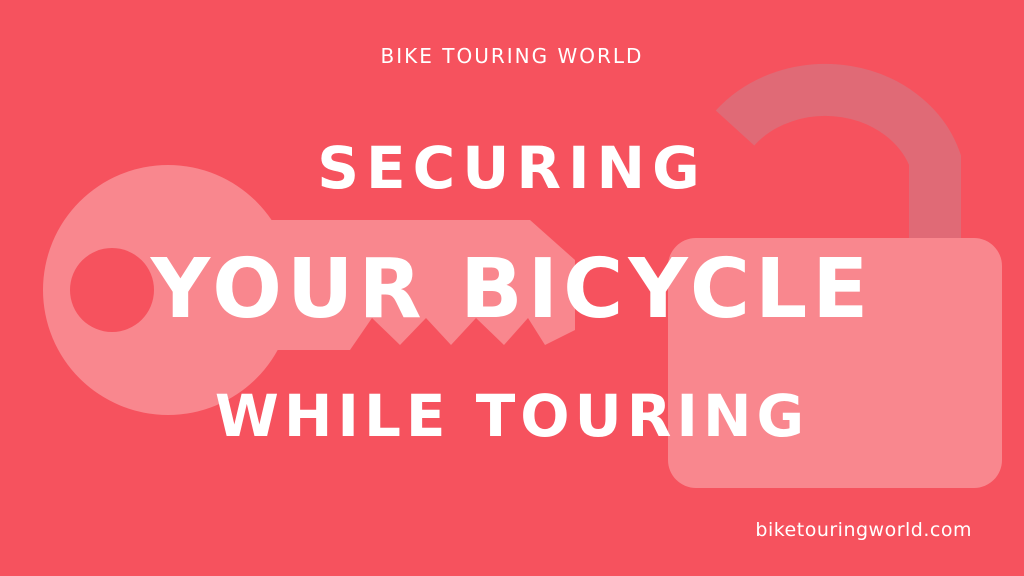  What do you see at coordinates (863, 530) in the screenshot?
I see `website-url: biketouringworld.com` at bounding box center [863, 530].